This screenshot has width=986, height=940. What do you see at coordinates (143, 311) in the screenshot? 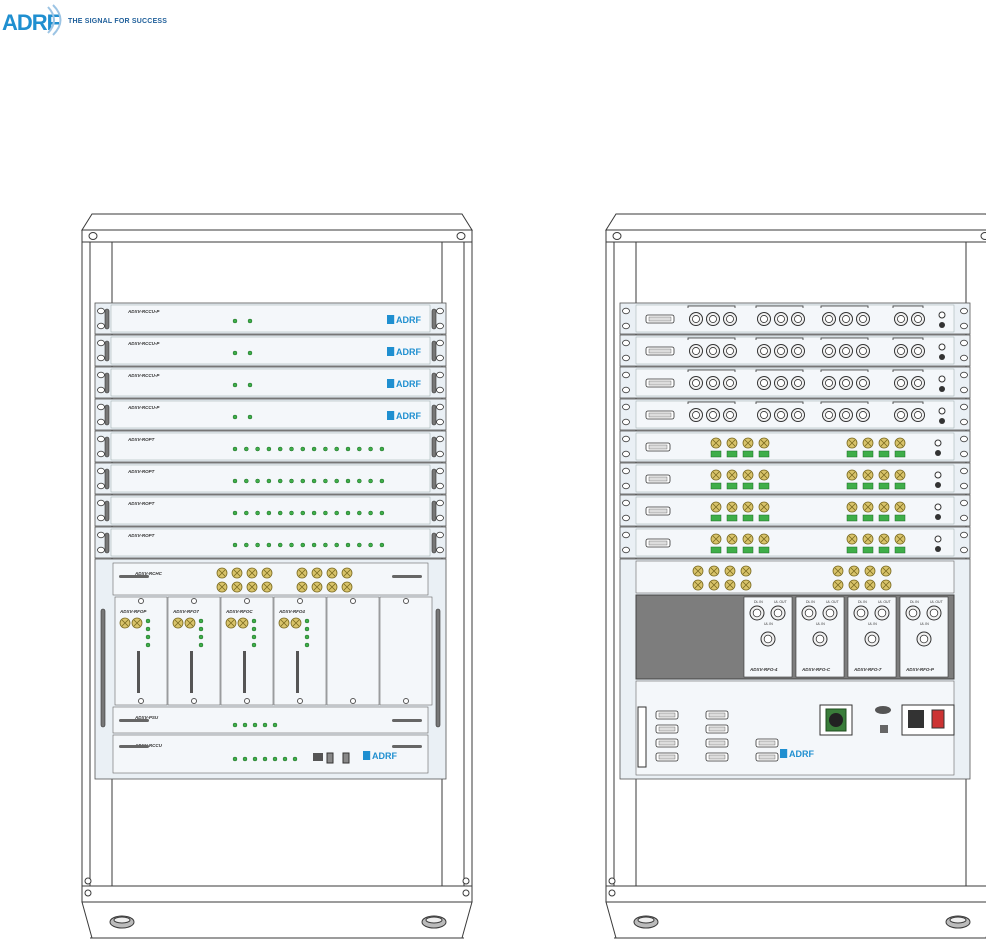
I see `unit-model-label: ADXV-RCCU-P` at bounding box center [143, 311].